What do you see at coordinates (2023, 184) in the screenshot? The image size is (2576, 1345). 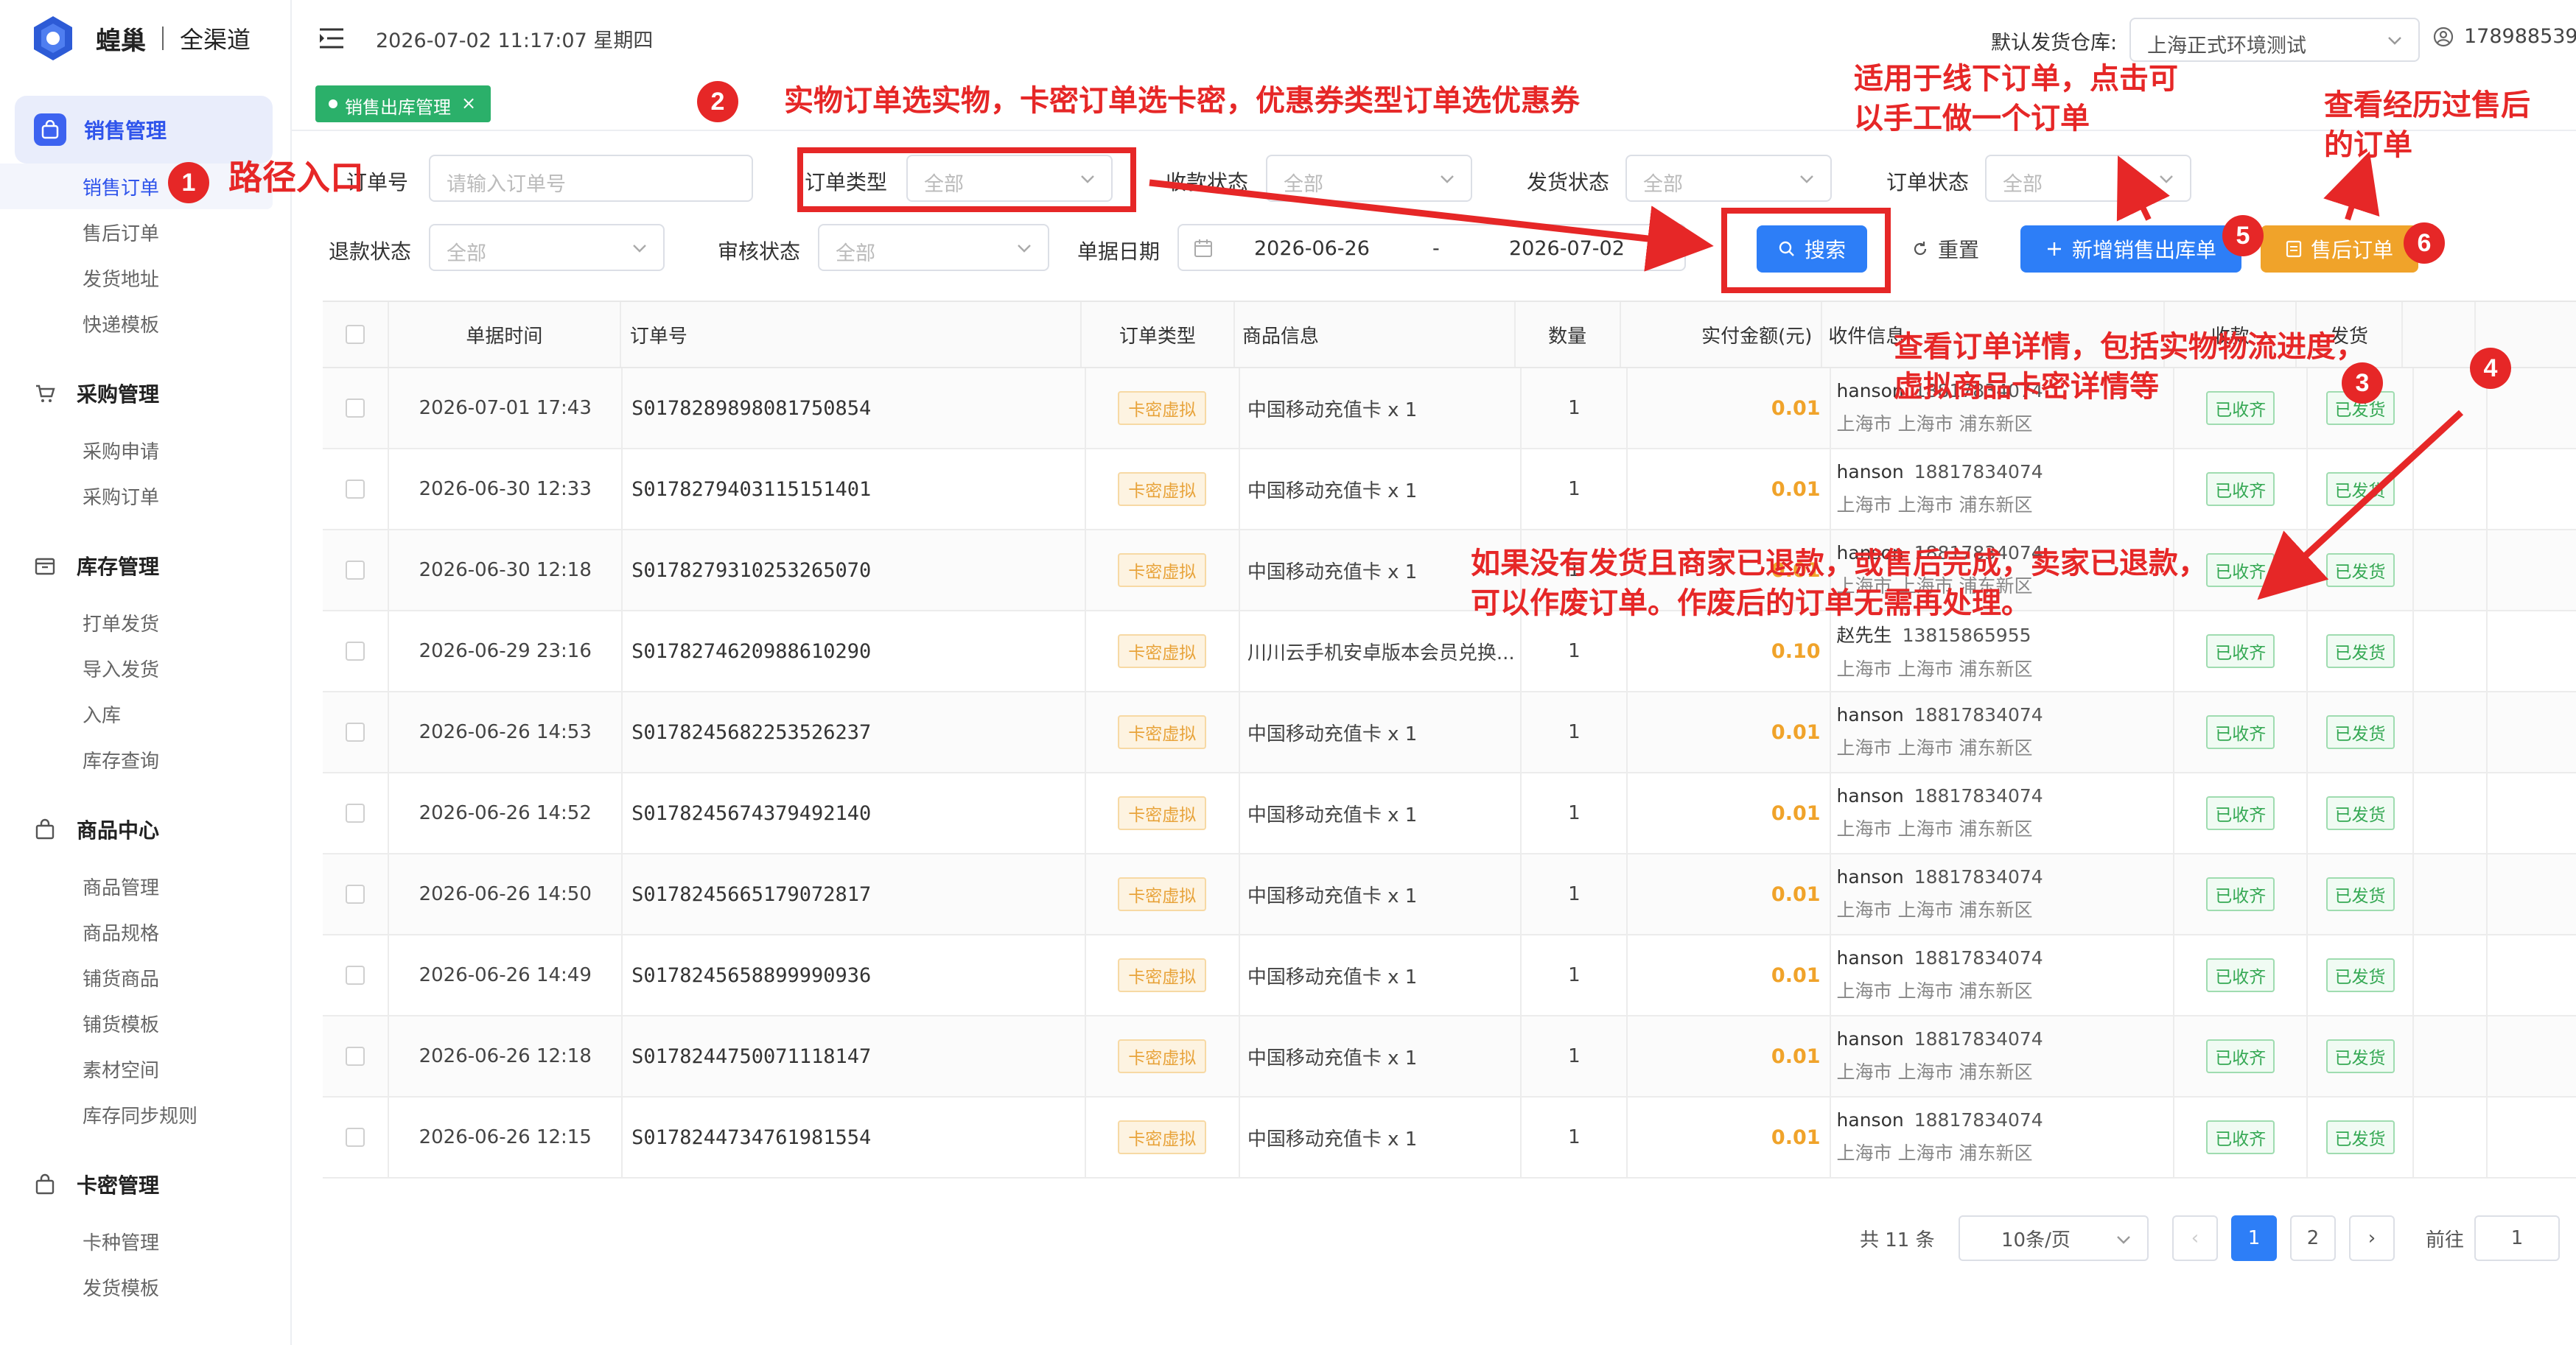 I see `order-status-value: 全部` at bounding box center [2023, 184].